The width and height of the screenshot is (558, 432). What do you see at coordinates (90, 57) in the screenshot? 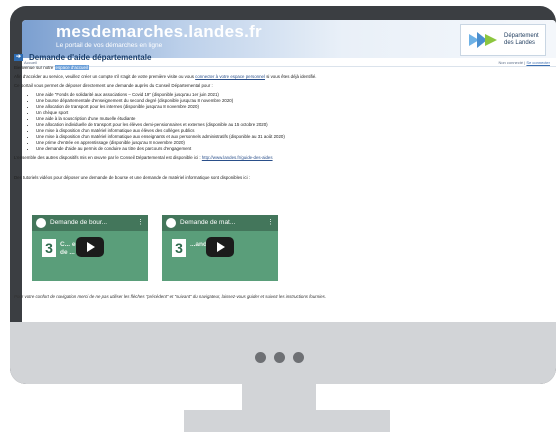
I see `page-title: Demande d'aide départementale` at bounding box center [90, 57].